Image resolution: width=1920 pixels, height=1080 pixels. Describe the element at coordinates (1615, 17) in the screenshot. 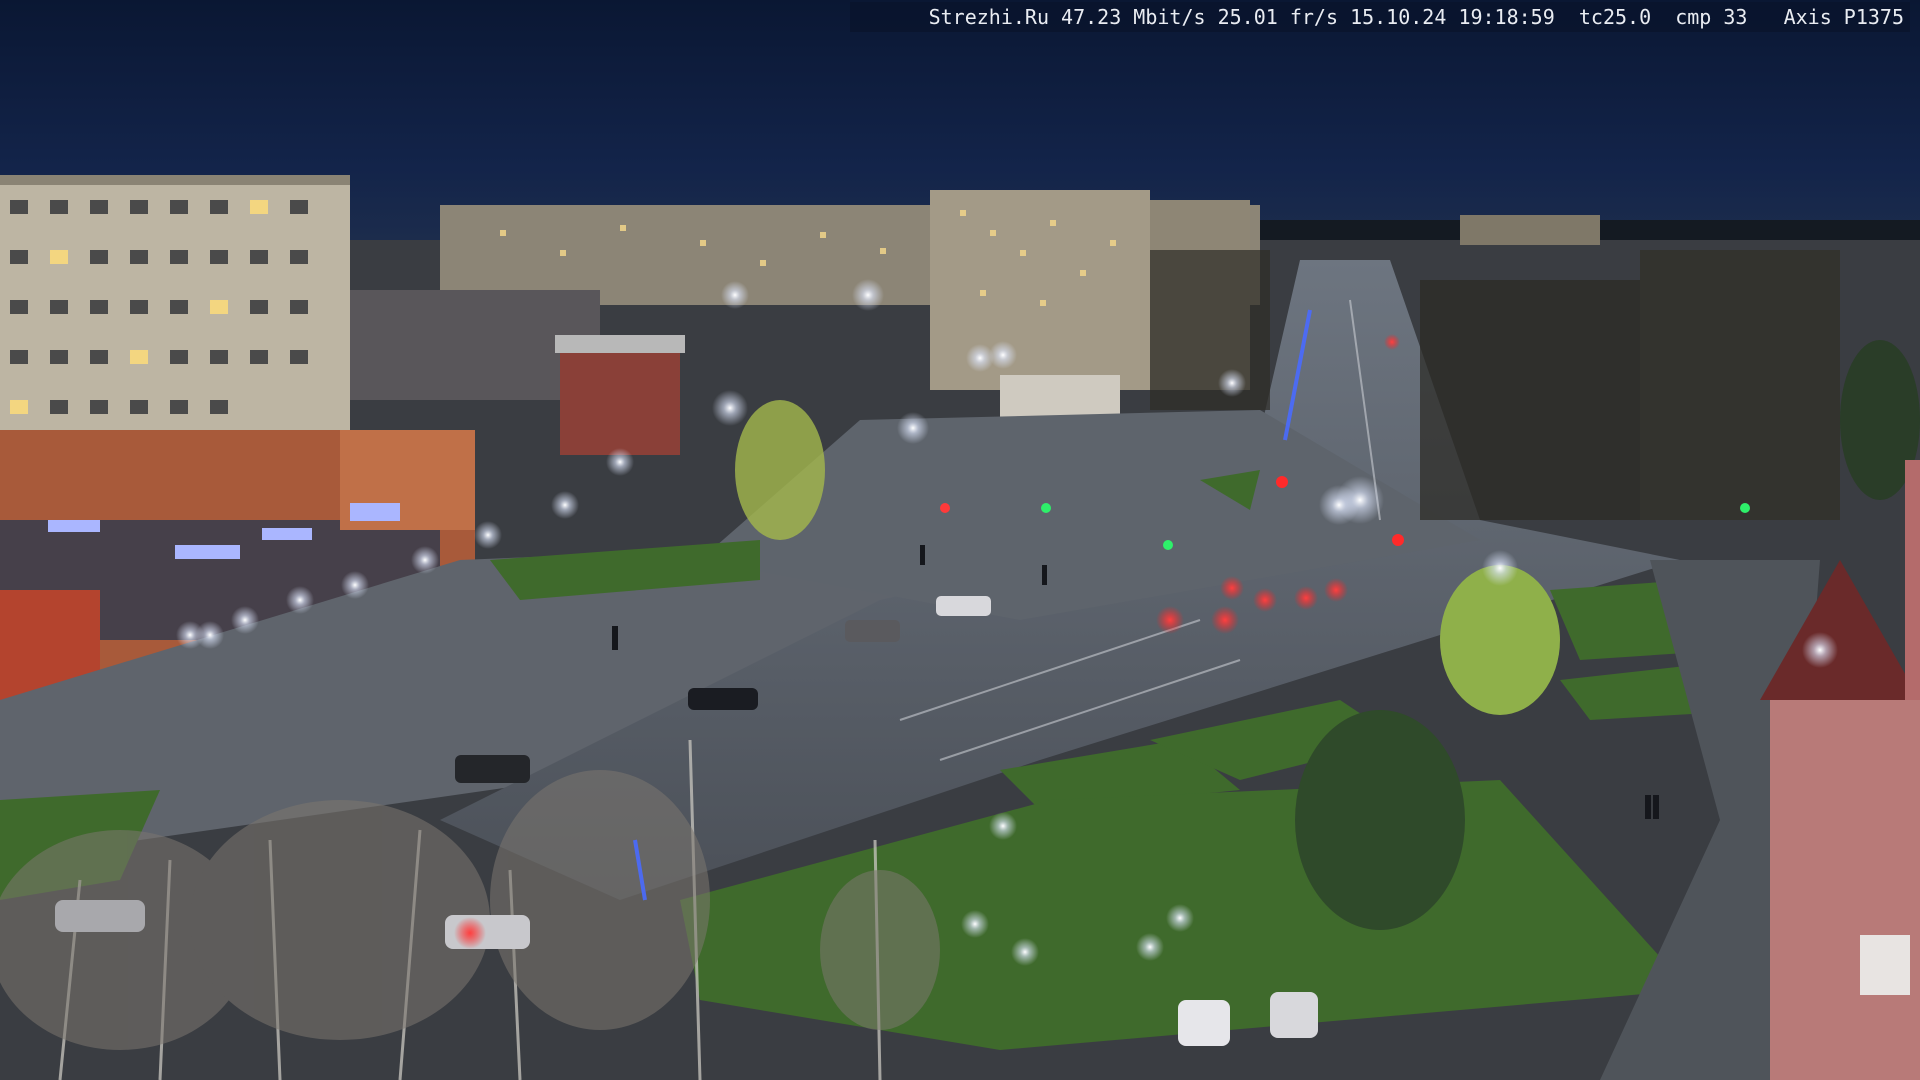

I see `tc-label: tc25.0` at that location.